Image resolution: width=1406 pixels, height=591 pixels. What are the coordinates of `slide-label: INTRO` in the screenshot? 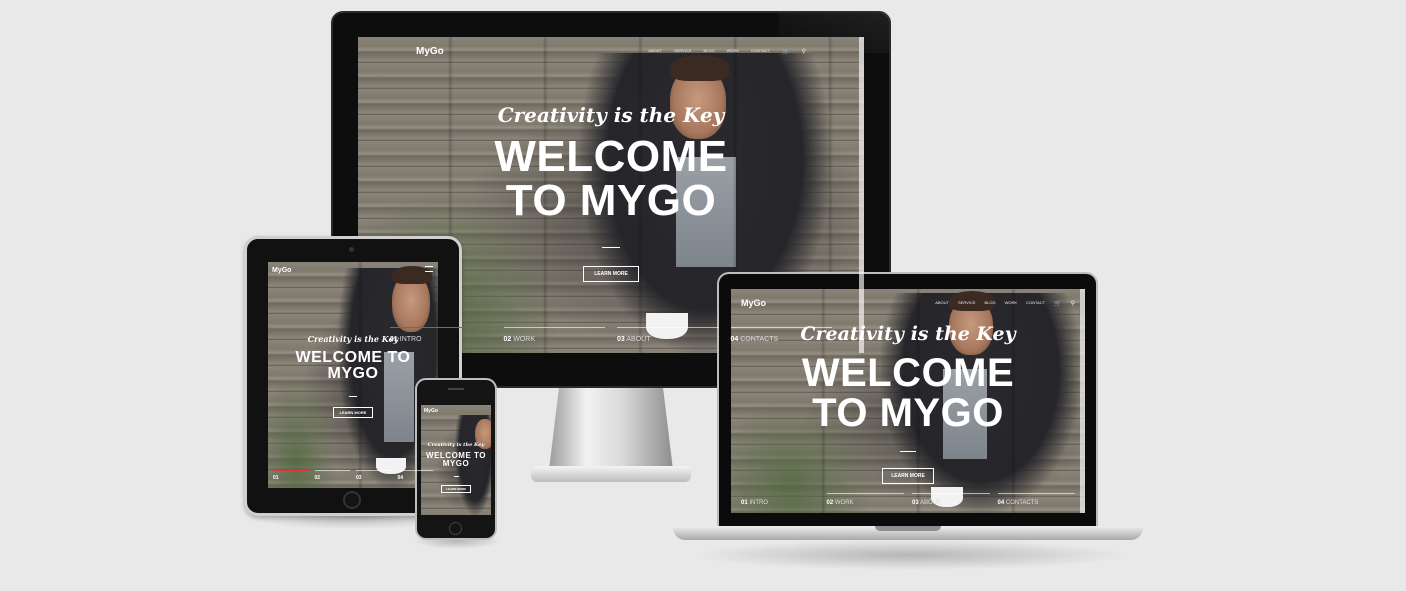 It's located at (759, 503).